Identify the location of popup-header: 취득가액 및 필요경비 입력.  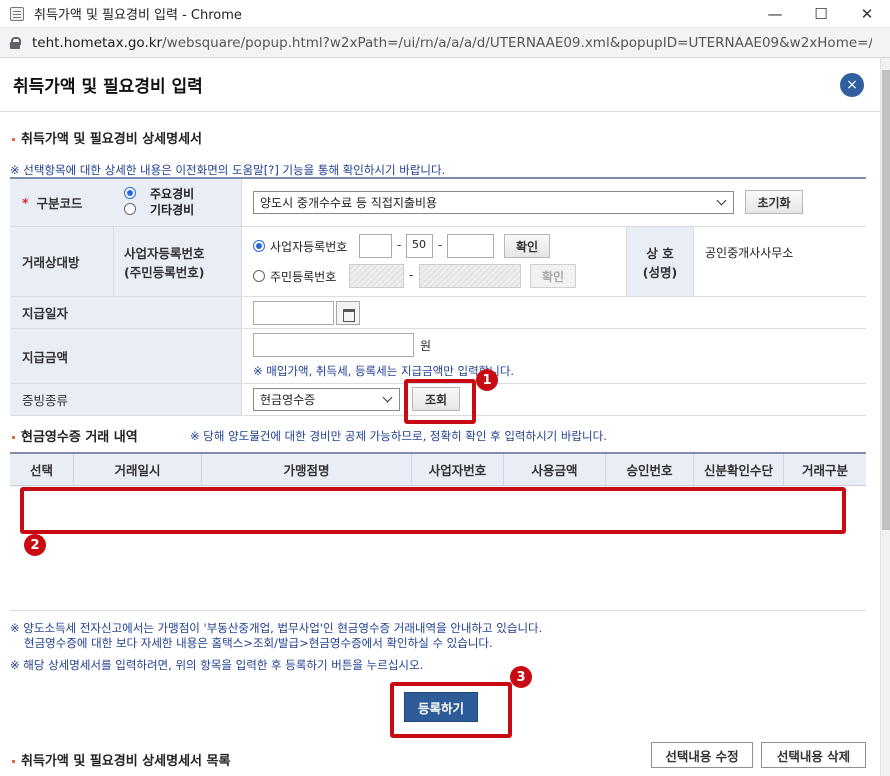
(440, 85).